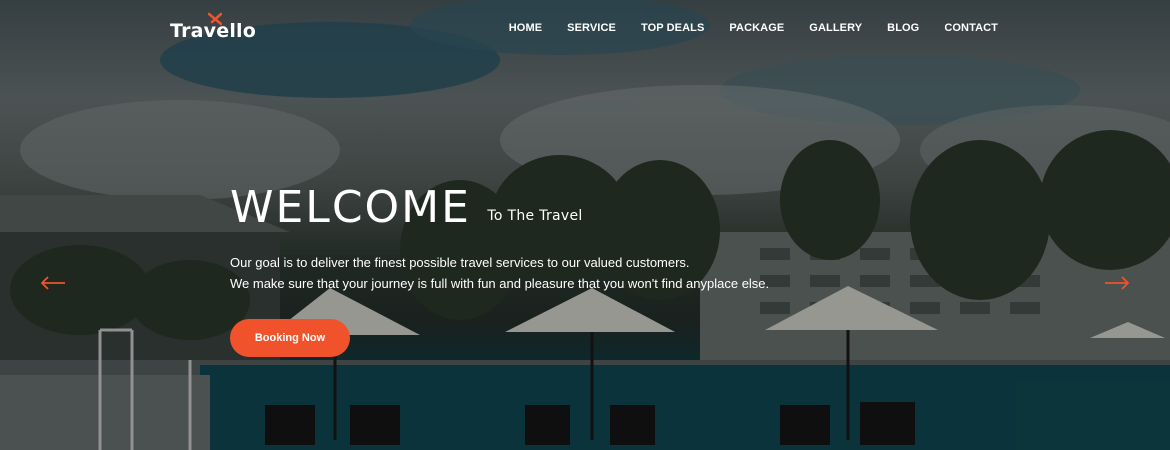  What do you see at coordinates (890, 28) in the screenshot?
I see `nav-blog: BLOG` at bounding box center [890, 28].